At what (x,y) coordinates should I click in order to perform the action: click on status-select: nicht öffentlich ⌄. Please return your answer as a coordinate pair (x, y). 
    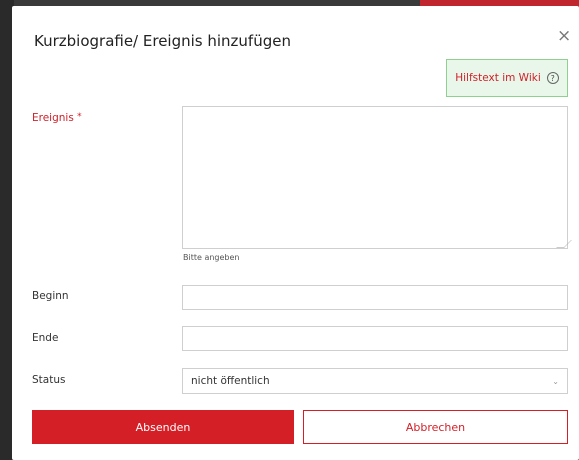
    Looking at the image, I should click on (375, 381).